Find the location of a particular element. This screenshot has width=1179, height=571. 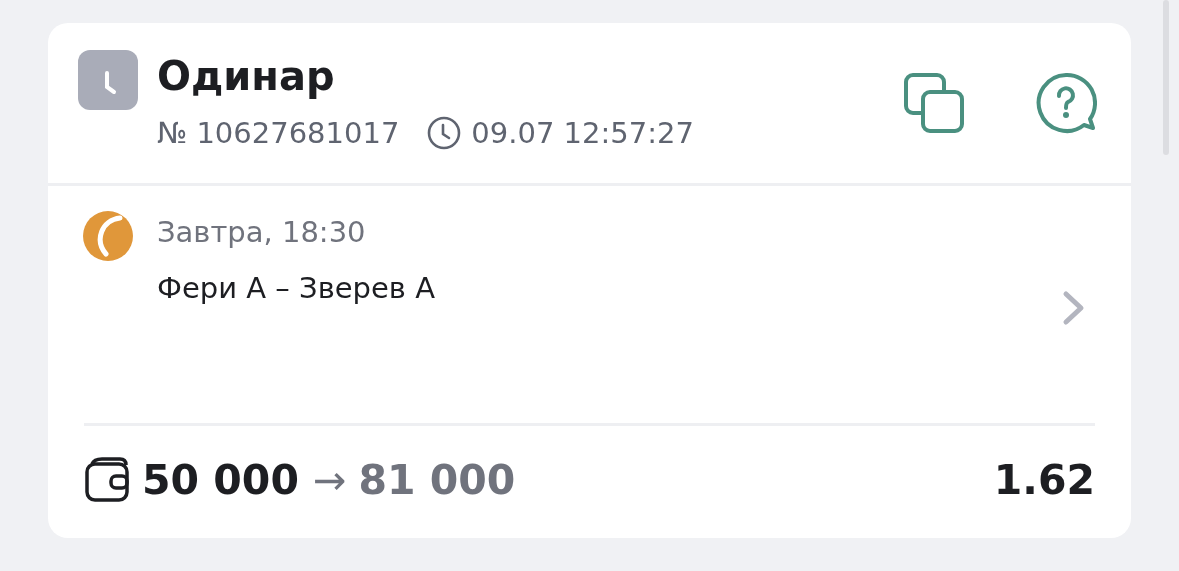

copy-icon is located at coordinates (934, 103).